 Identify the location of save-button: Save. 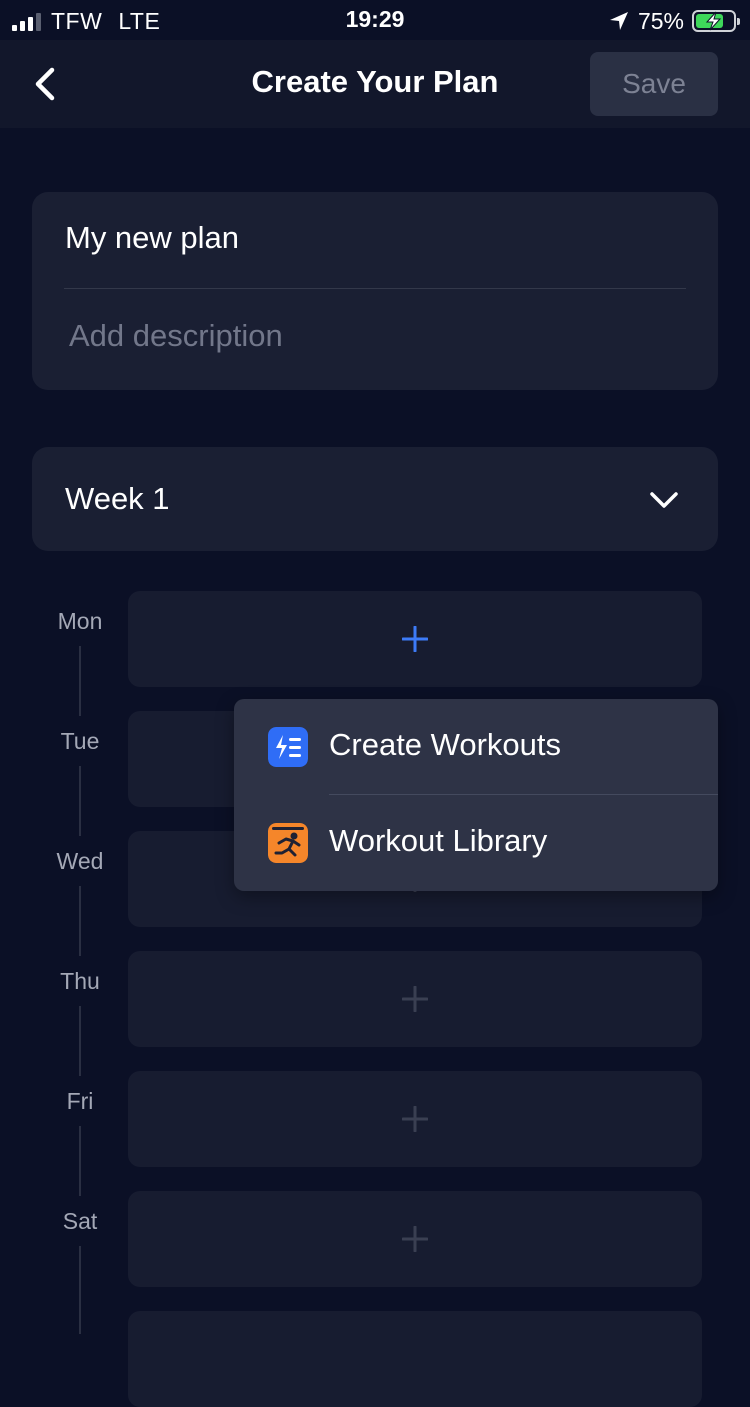
(654, 84).